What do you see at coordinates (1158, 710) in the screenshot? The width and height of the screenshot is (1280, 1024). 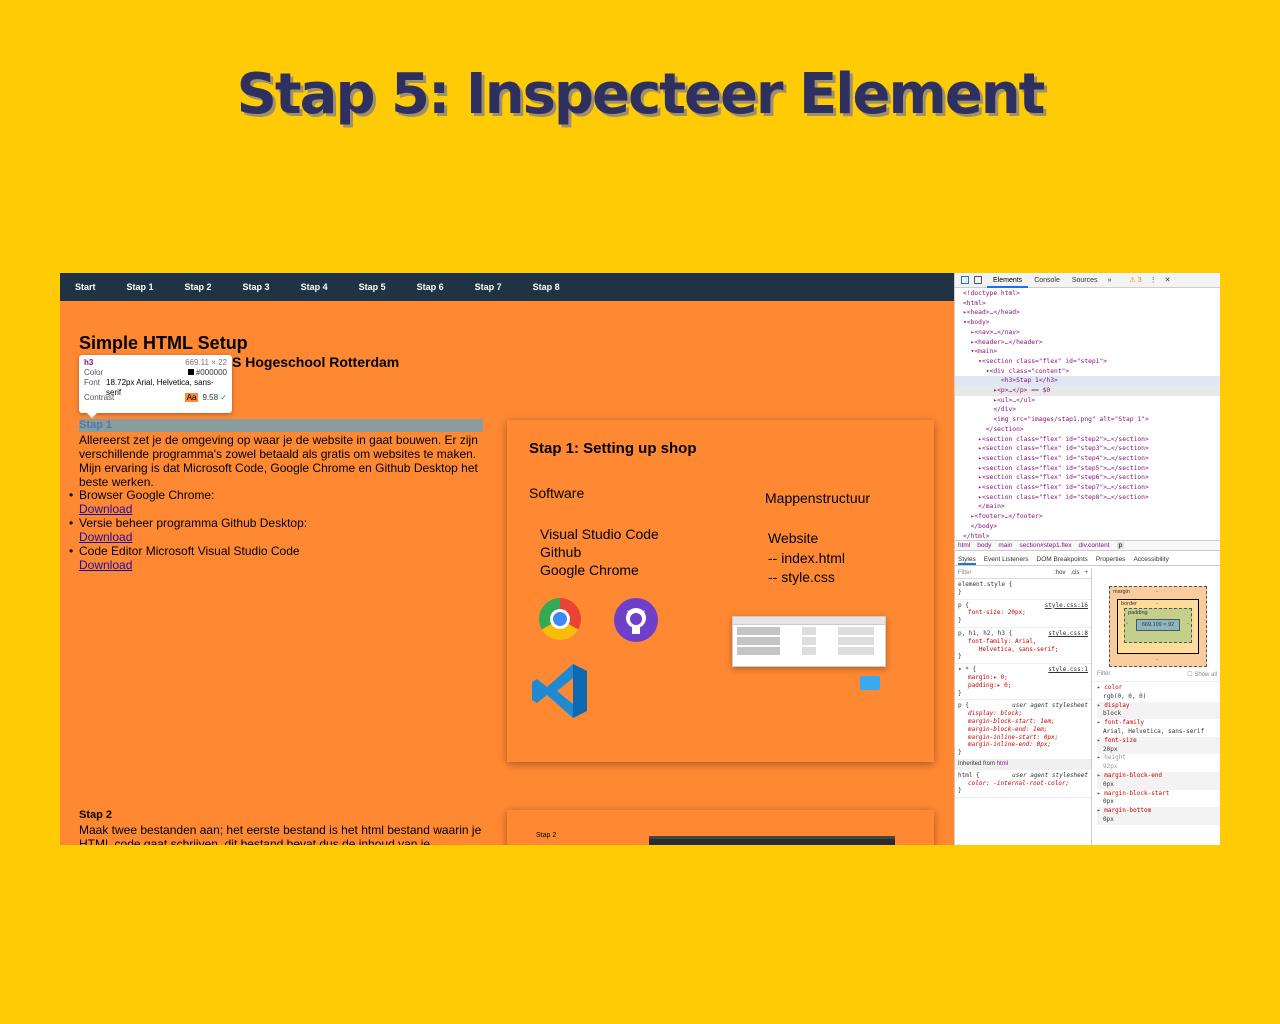 I see `computed-property: displayblock` at bounding box center [1158, 710].